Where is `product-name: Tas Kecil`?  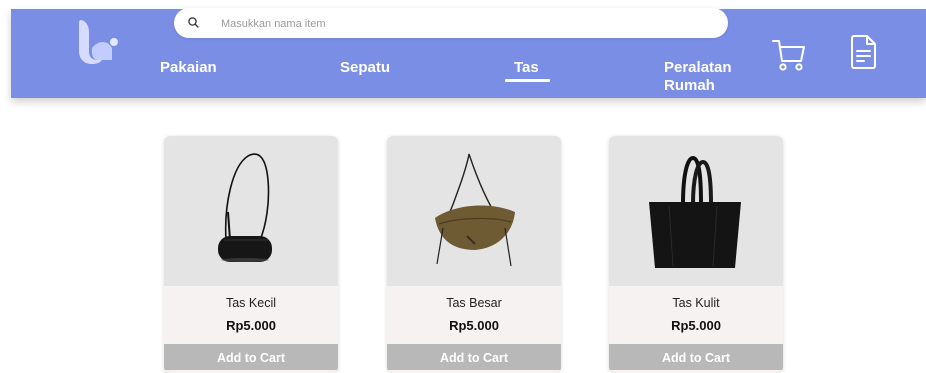
product-name: Tas Kecil is located at coordinates (251, 303).